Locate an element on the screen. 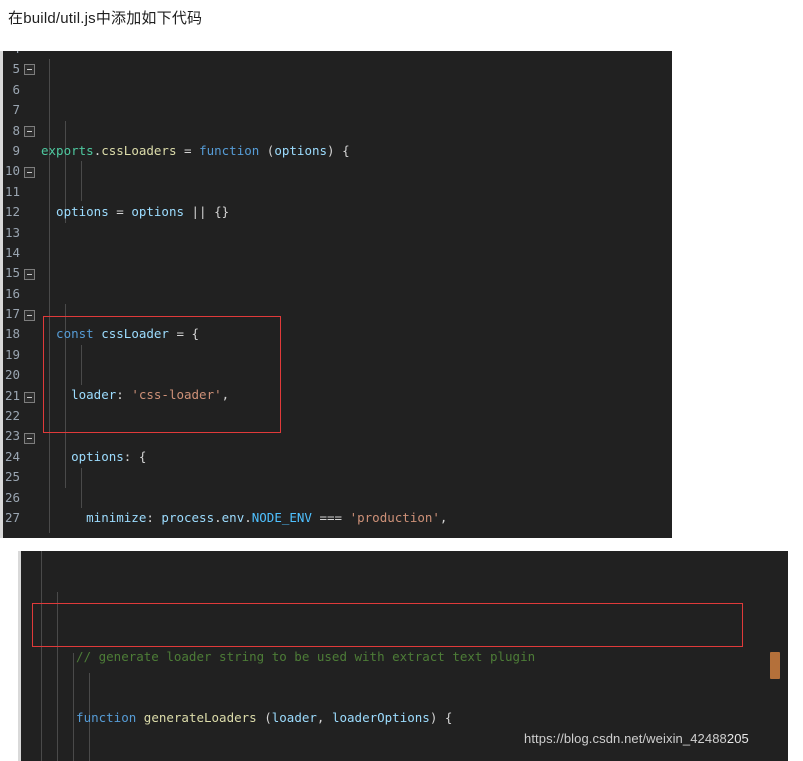 Image resolution: width=803 pixels, height=761 pixels. line-number: 7 is located at coordinates (16, 110).